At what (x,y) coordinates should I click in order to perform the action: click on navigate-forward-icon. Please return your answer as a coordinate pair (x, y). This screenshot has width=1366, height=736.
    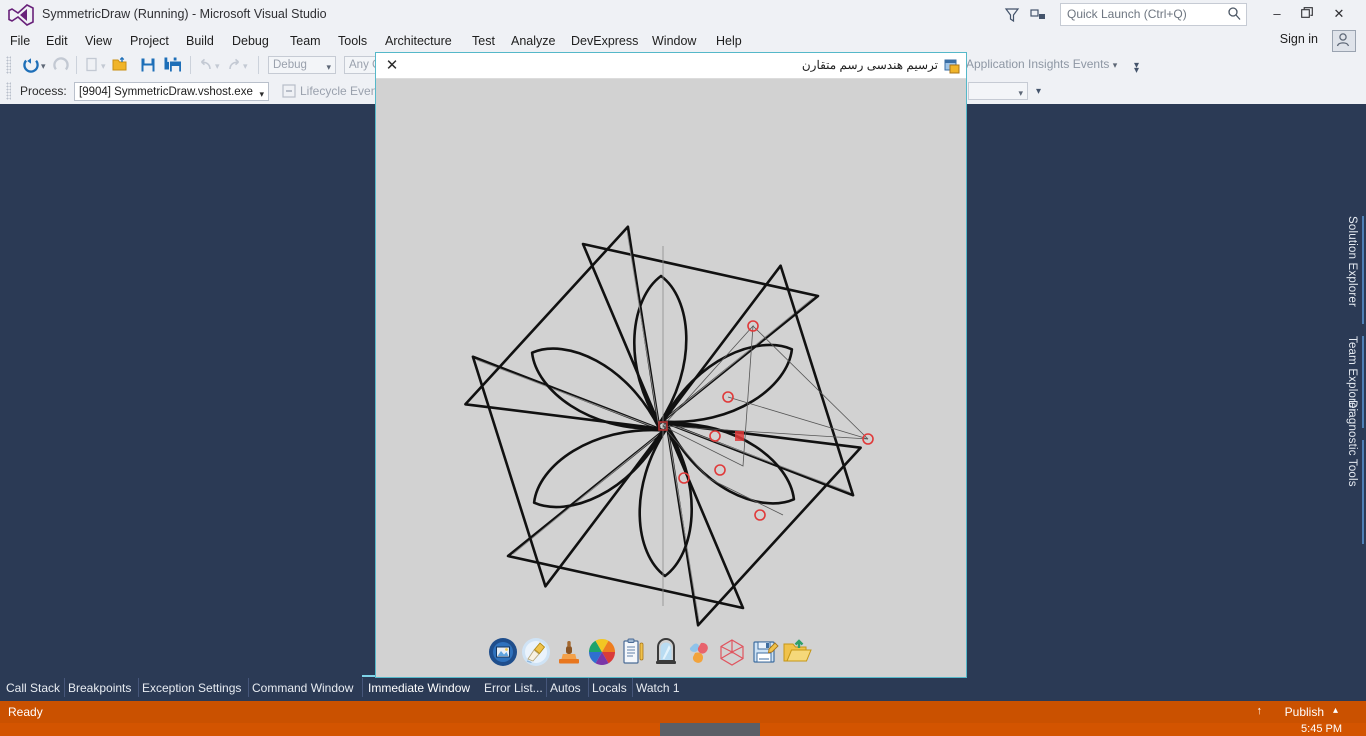
    Looking at the image, I should click on (61, 65).